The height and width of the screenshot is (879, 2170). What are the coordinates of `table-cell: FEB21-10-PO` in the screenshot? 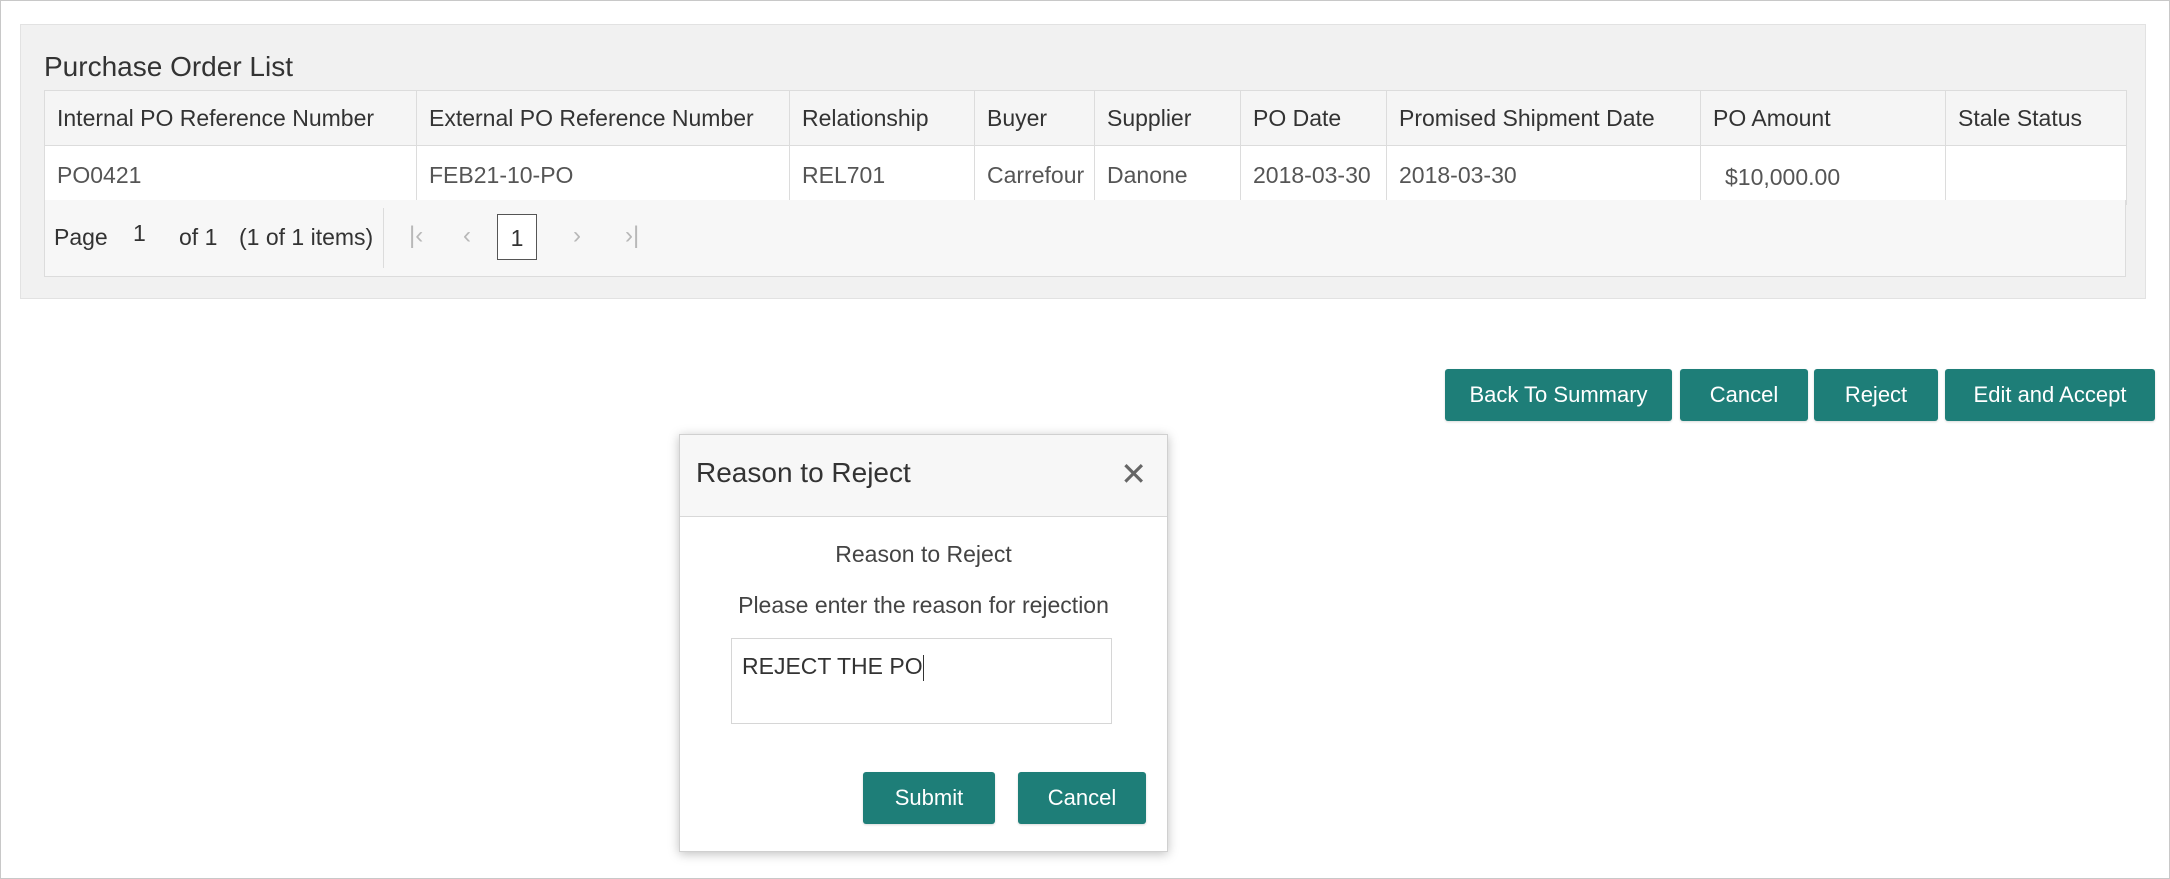 It's located at (603, 175).